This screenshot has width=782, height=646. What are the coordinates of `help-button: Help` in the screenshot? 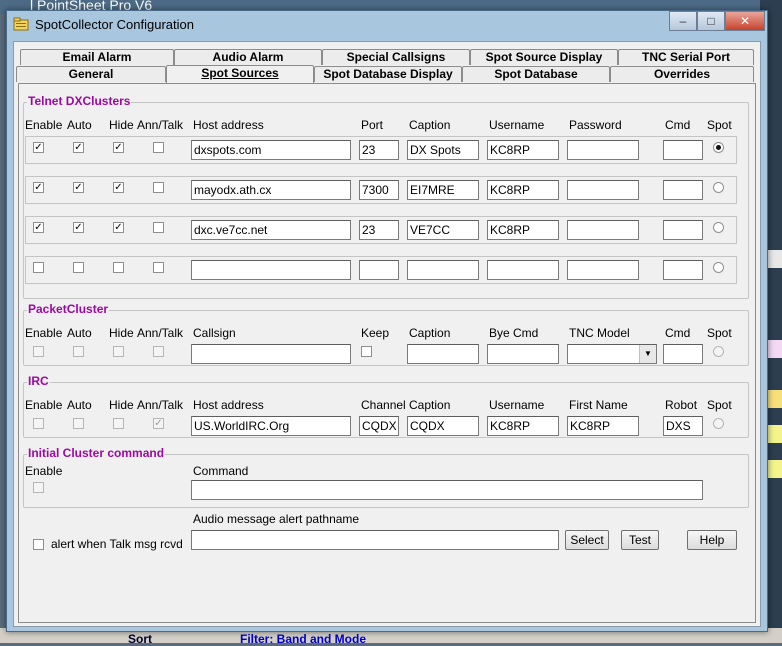 It's located at (712, 540).